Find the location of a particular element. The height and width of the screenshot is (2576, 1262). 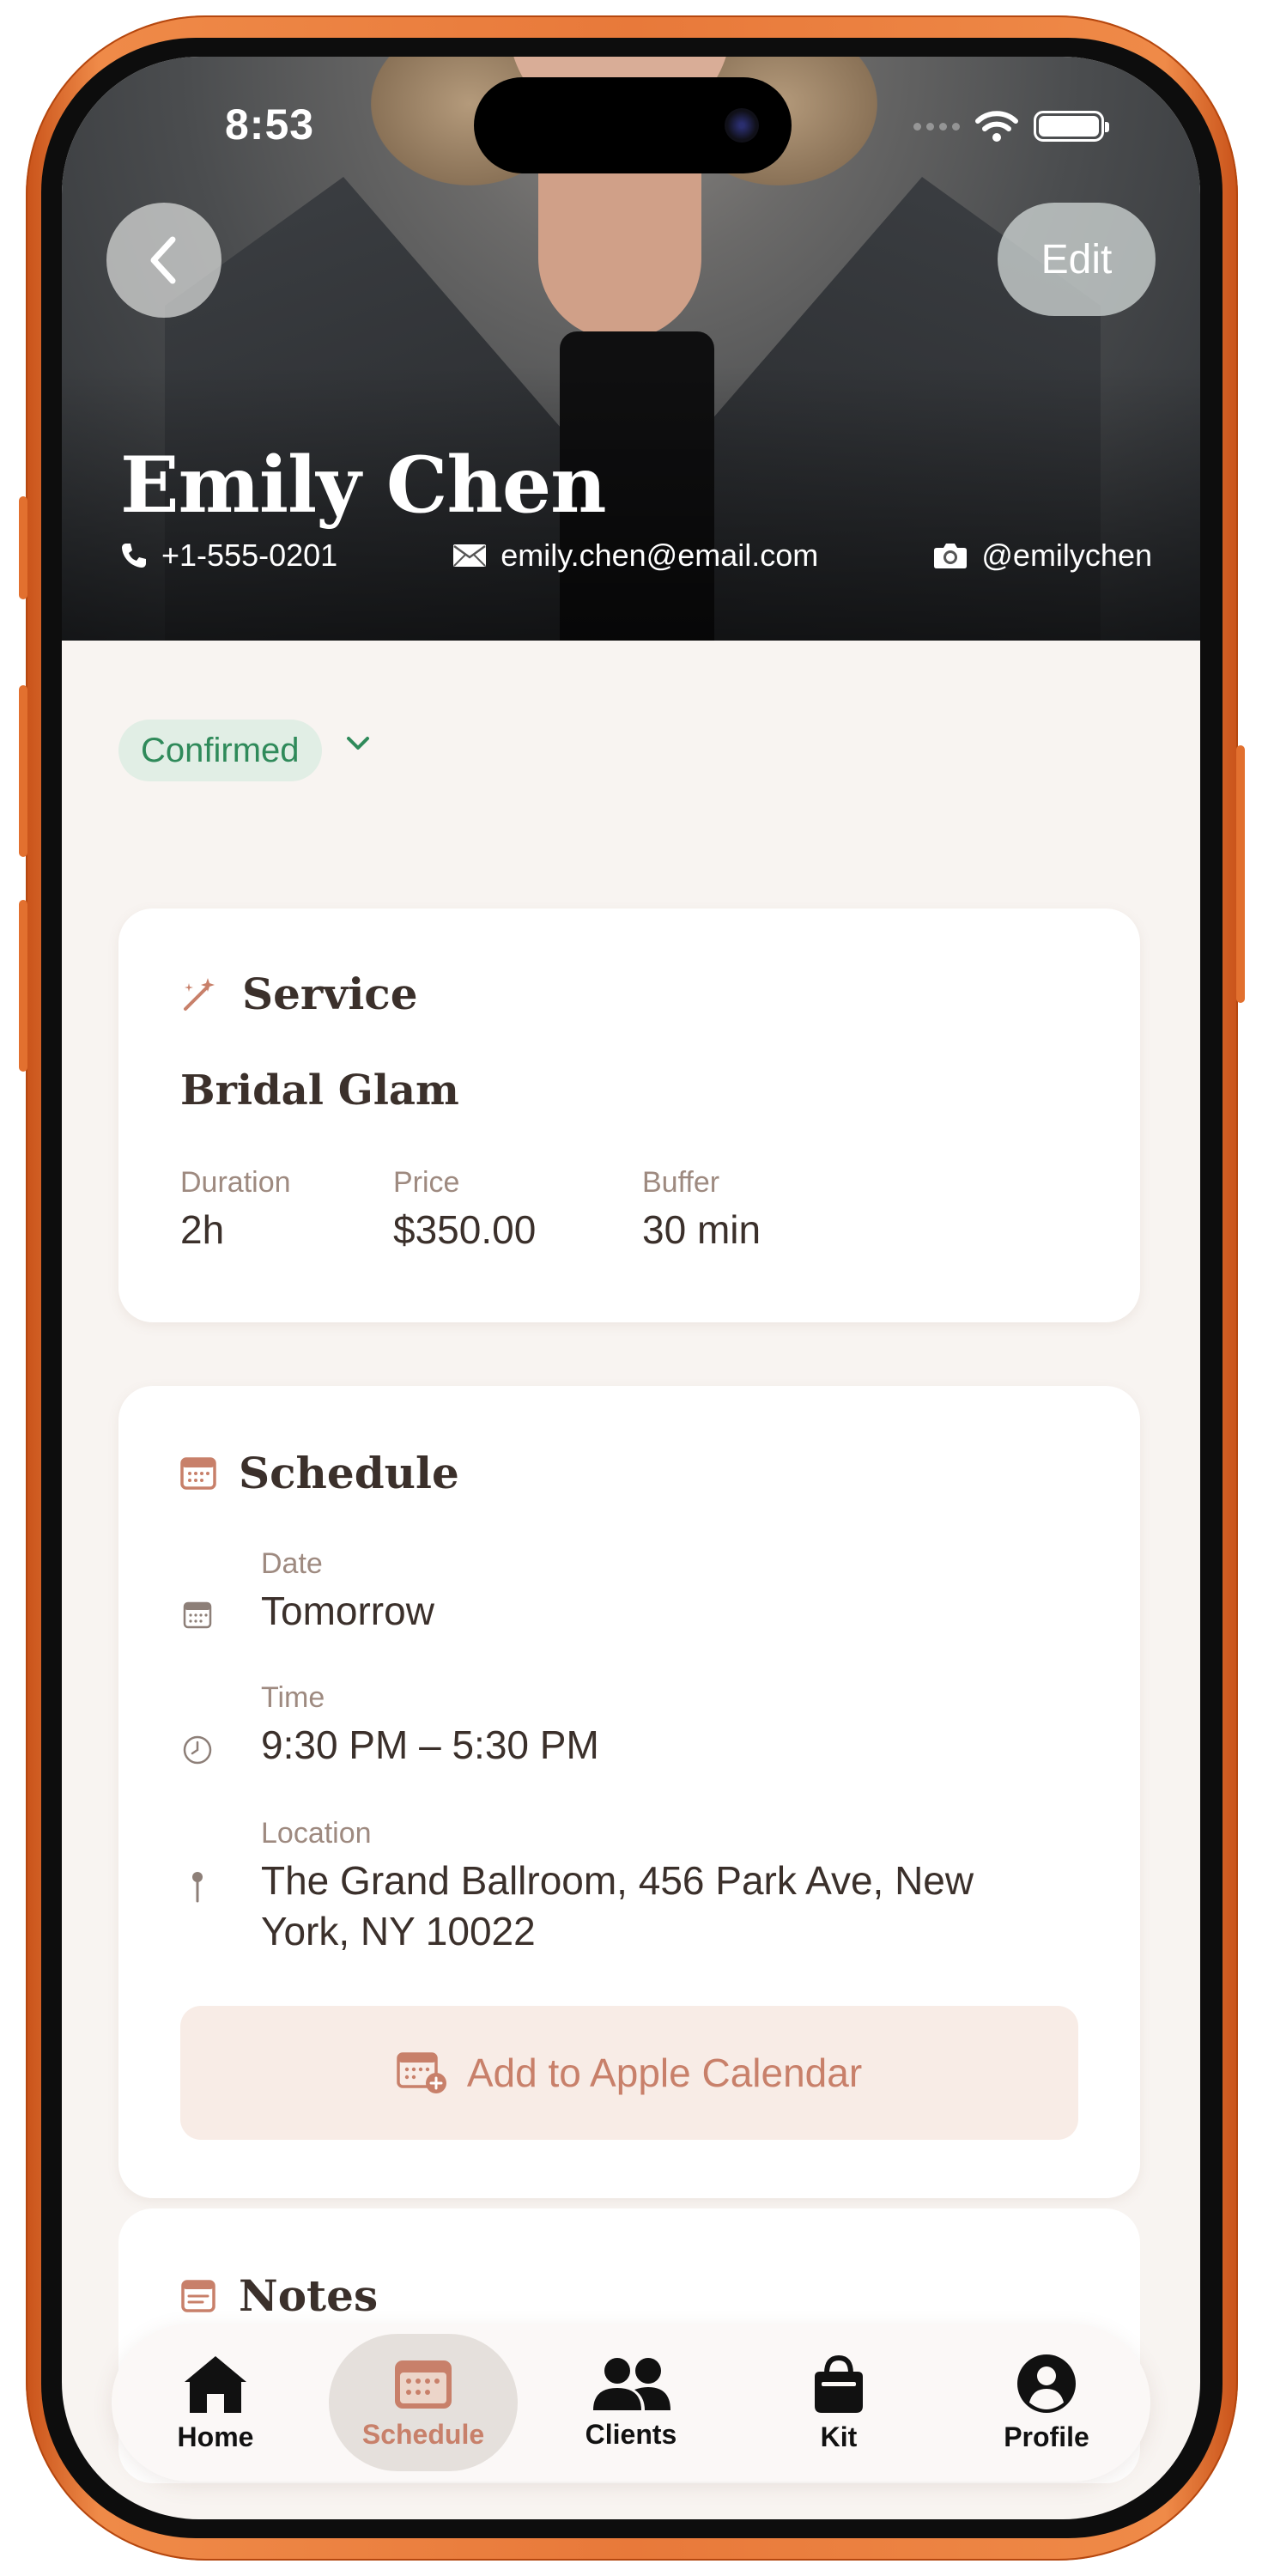

duration-stat: Duration 2h is located at coordinates (235, 1210).